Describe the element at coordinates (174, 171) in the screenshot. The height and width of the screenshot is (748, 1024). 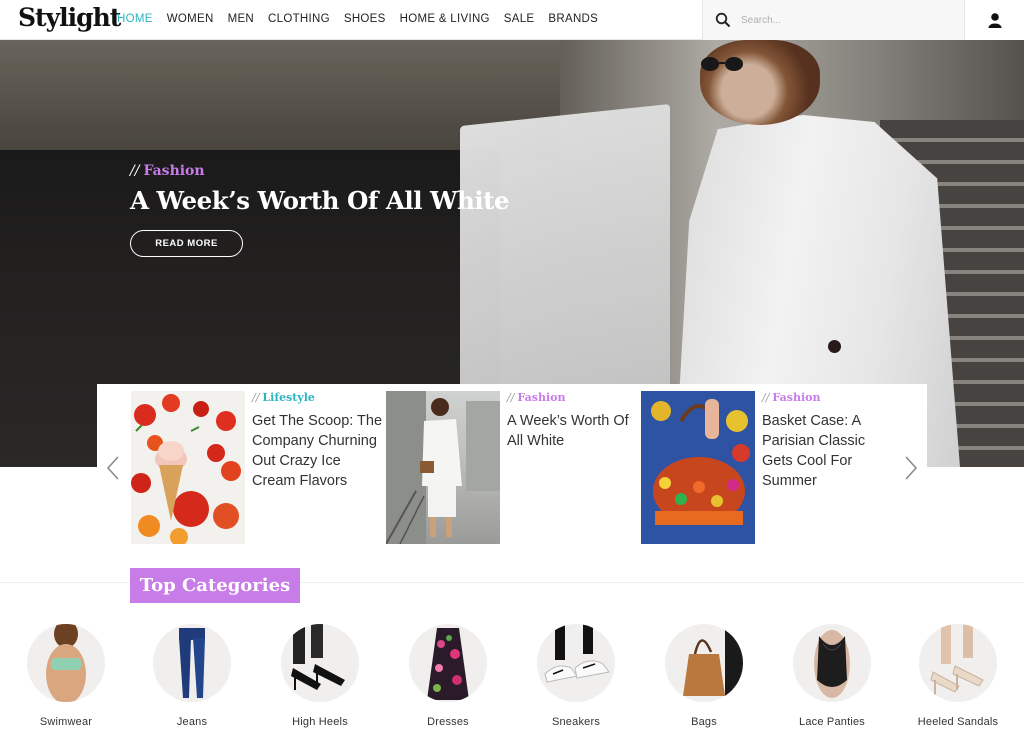
I see `hero-category-label: Fashion` at that location.